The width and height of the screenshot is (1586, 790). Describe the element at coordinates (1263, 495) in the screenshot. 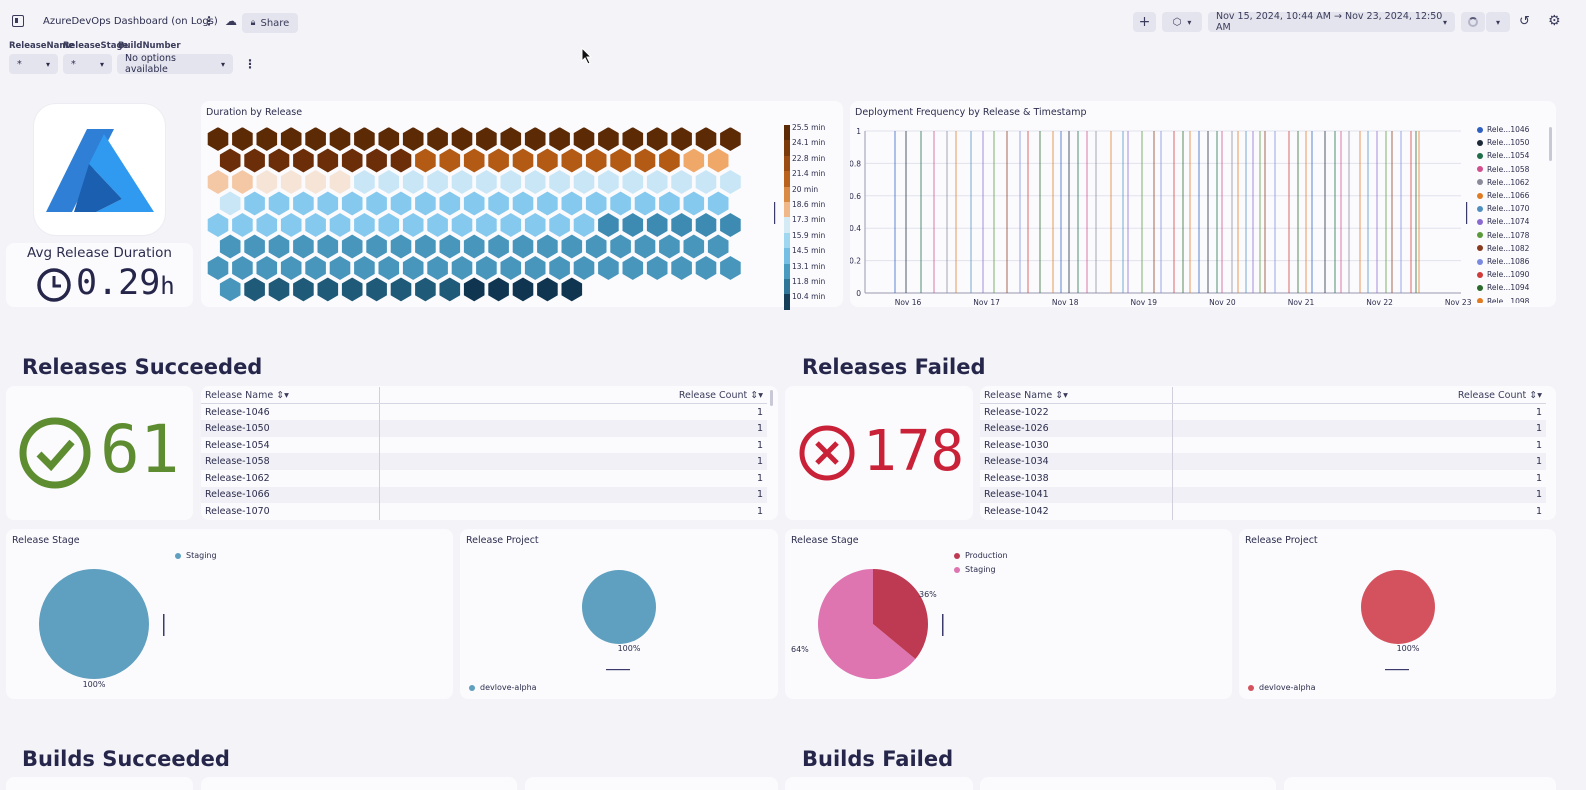

I see `table-row: Release-1041 1` at that location.